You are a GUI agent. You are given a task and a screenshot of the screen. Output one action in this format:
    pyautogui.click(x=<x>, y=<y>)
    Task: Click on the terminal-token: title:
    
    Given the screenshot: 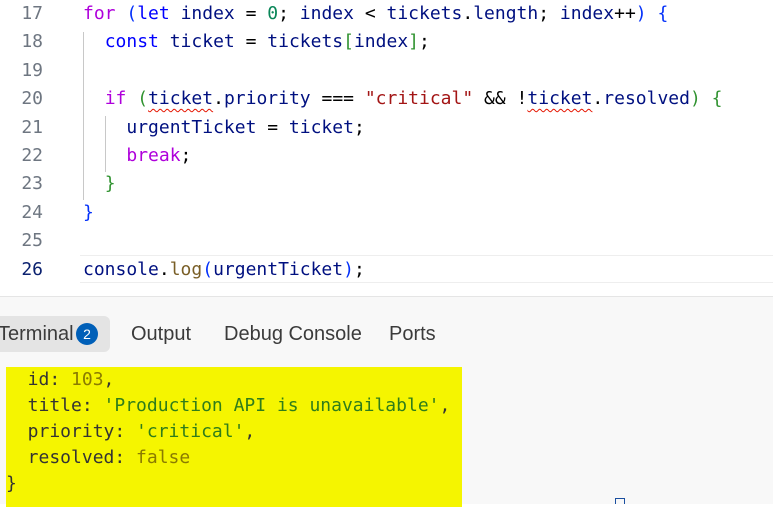 What is the action you would take?
    pyautogui.click(x=55, y=405)
    